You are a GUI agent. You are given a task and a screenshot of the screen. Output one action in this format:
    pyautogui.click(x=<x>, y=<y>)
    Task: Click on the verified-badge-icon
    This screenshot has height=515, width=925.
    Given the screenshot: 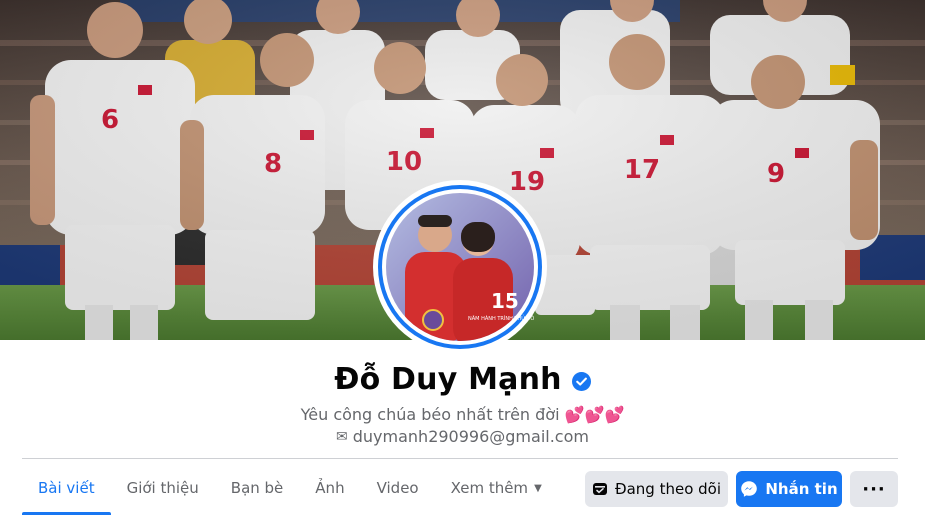 What is the action you would take?
    pyautogui.click(x=581, y=381)
    